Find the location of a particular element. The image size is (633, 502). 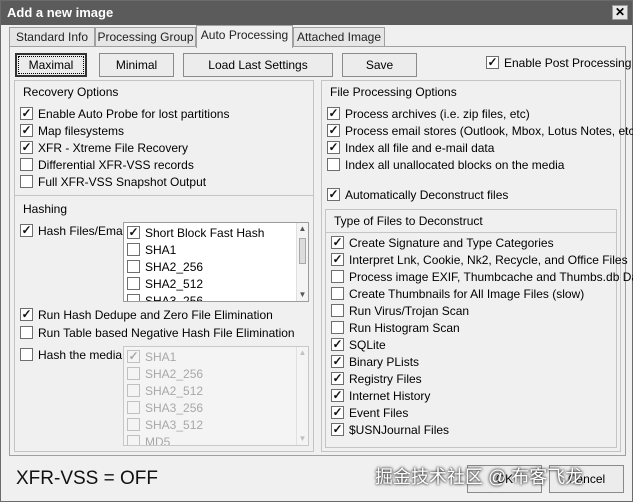

recovery-options-heading: Recovery Options is located at coordinates (71, 92).